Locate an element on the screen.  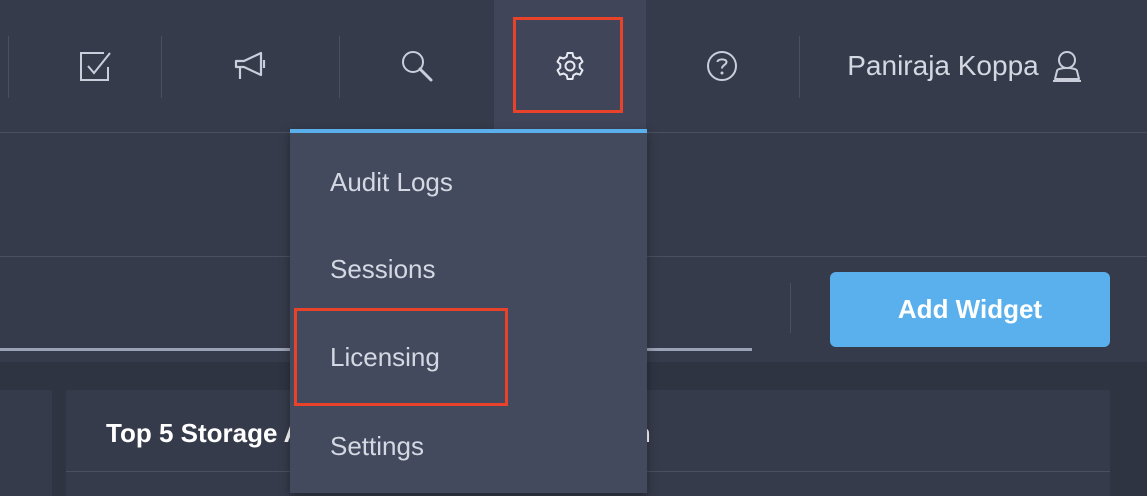
menu-item-sessions: Sessions is located at coordinates (383, 269).